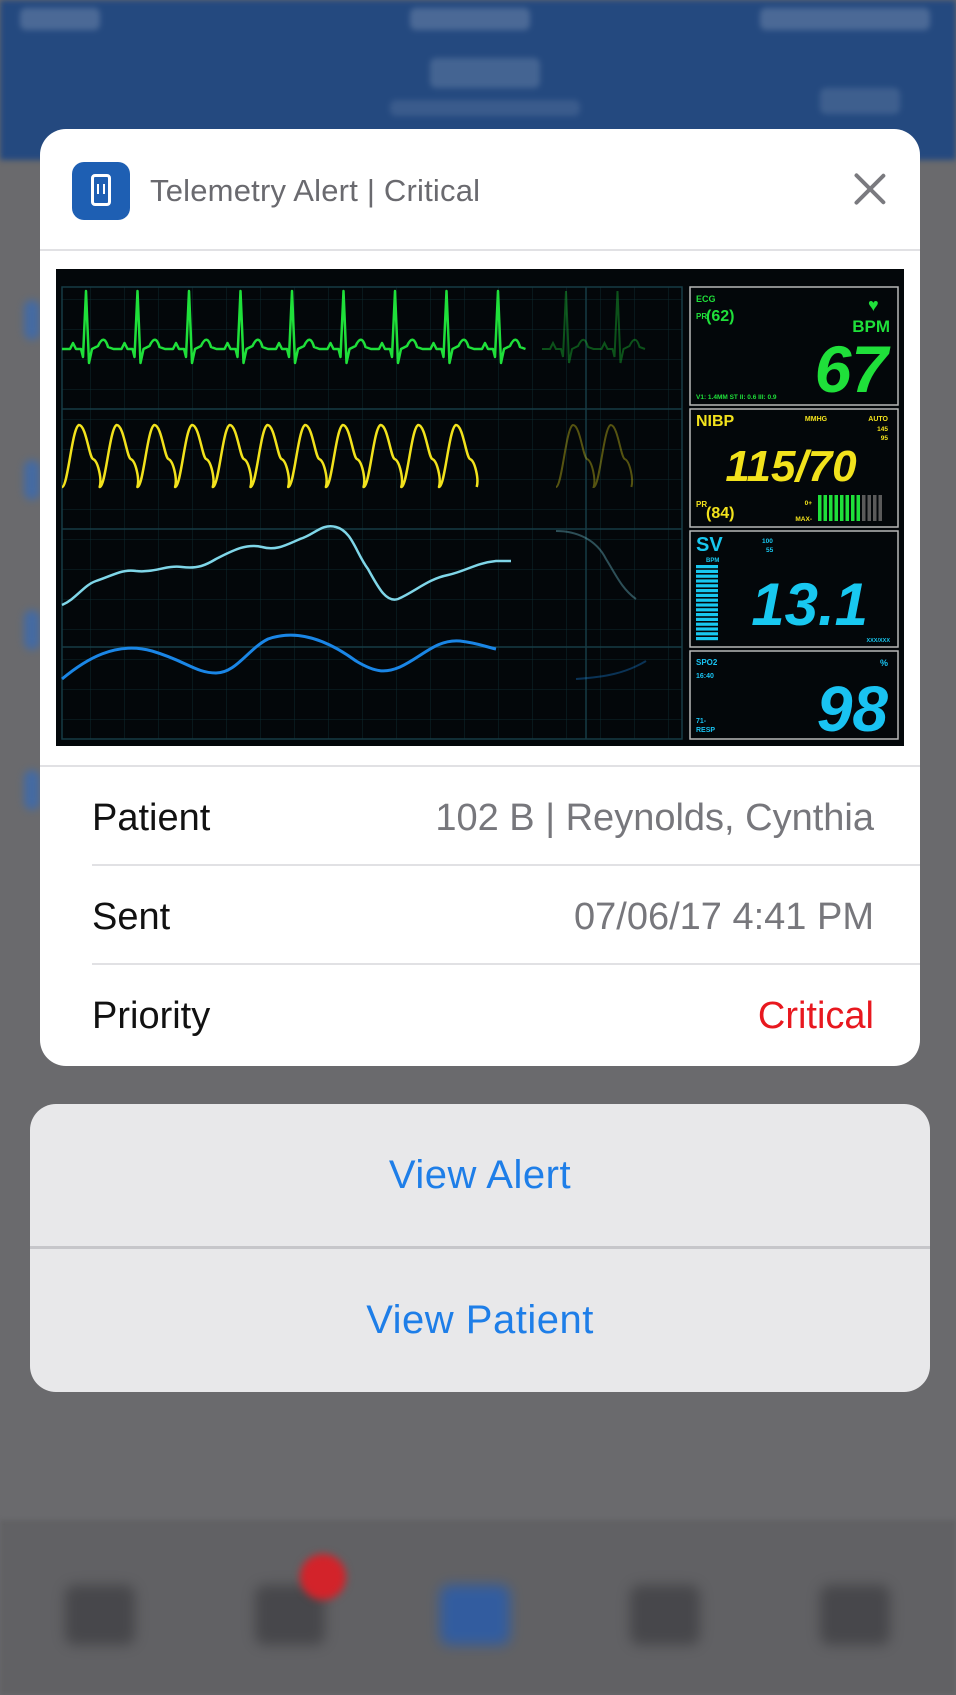 Image resolution: width=956 pixels, height=1695 pixels. I want to click on notification-title: Telemetry Alert | Critical, so click(315, 190).